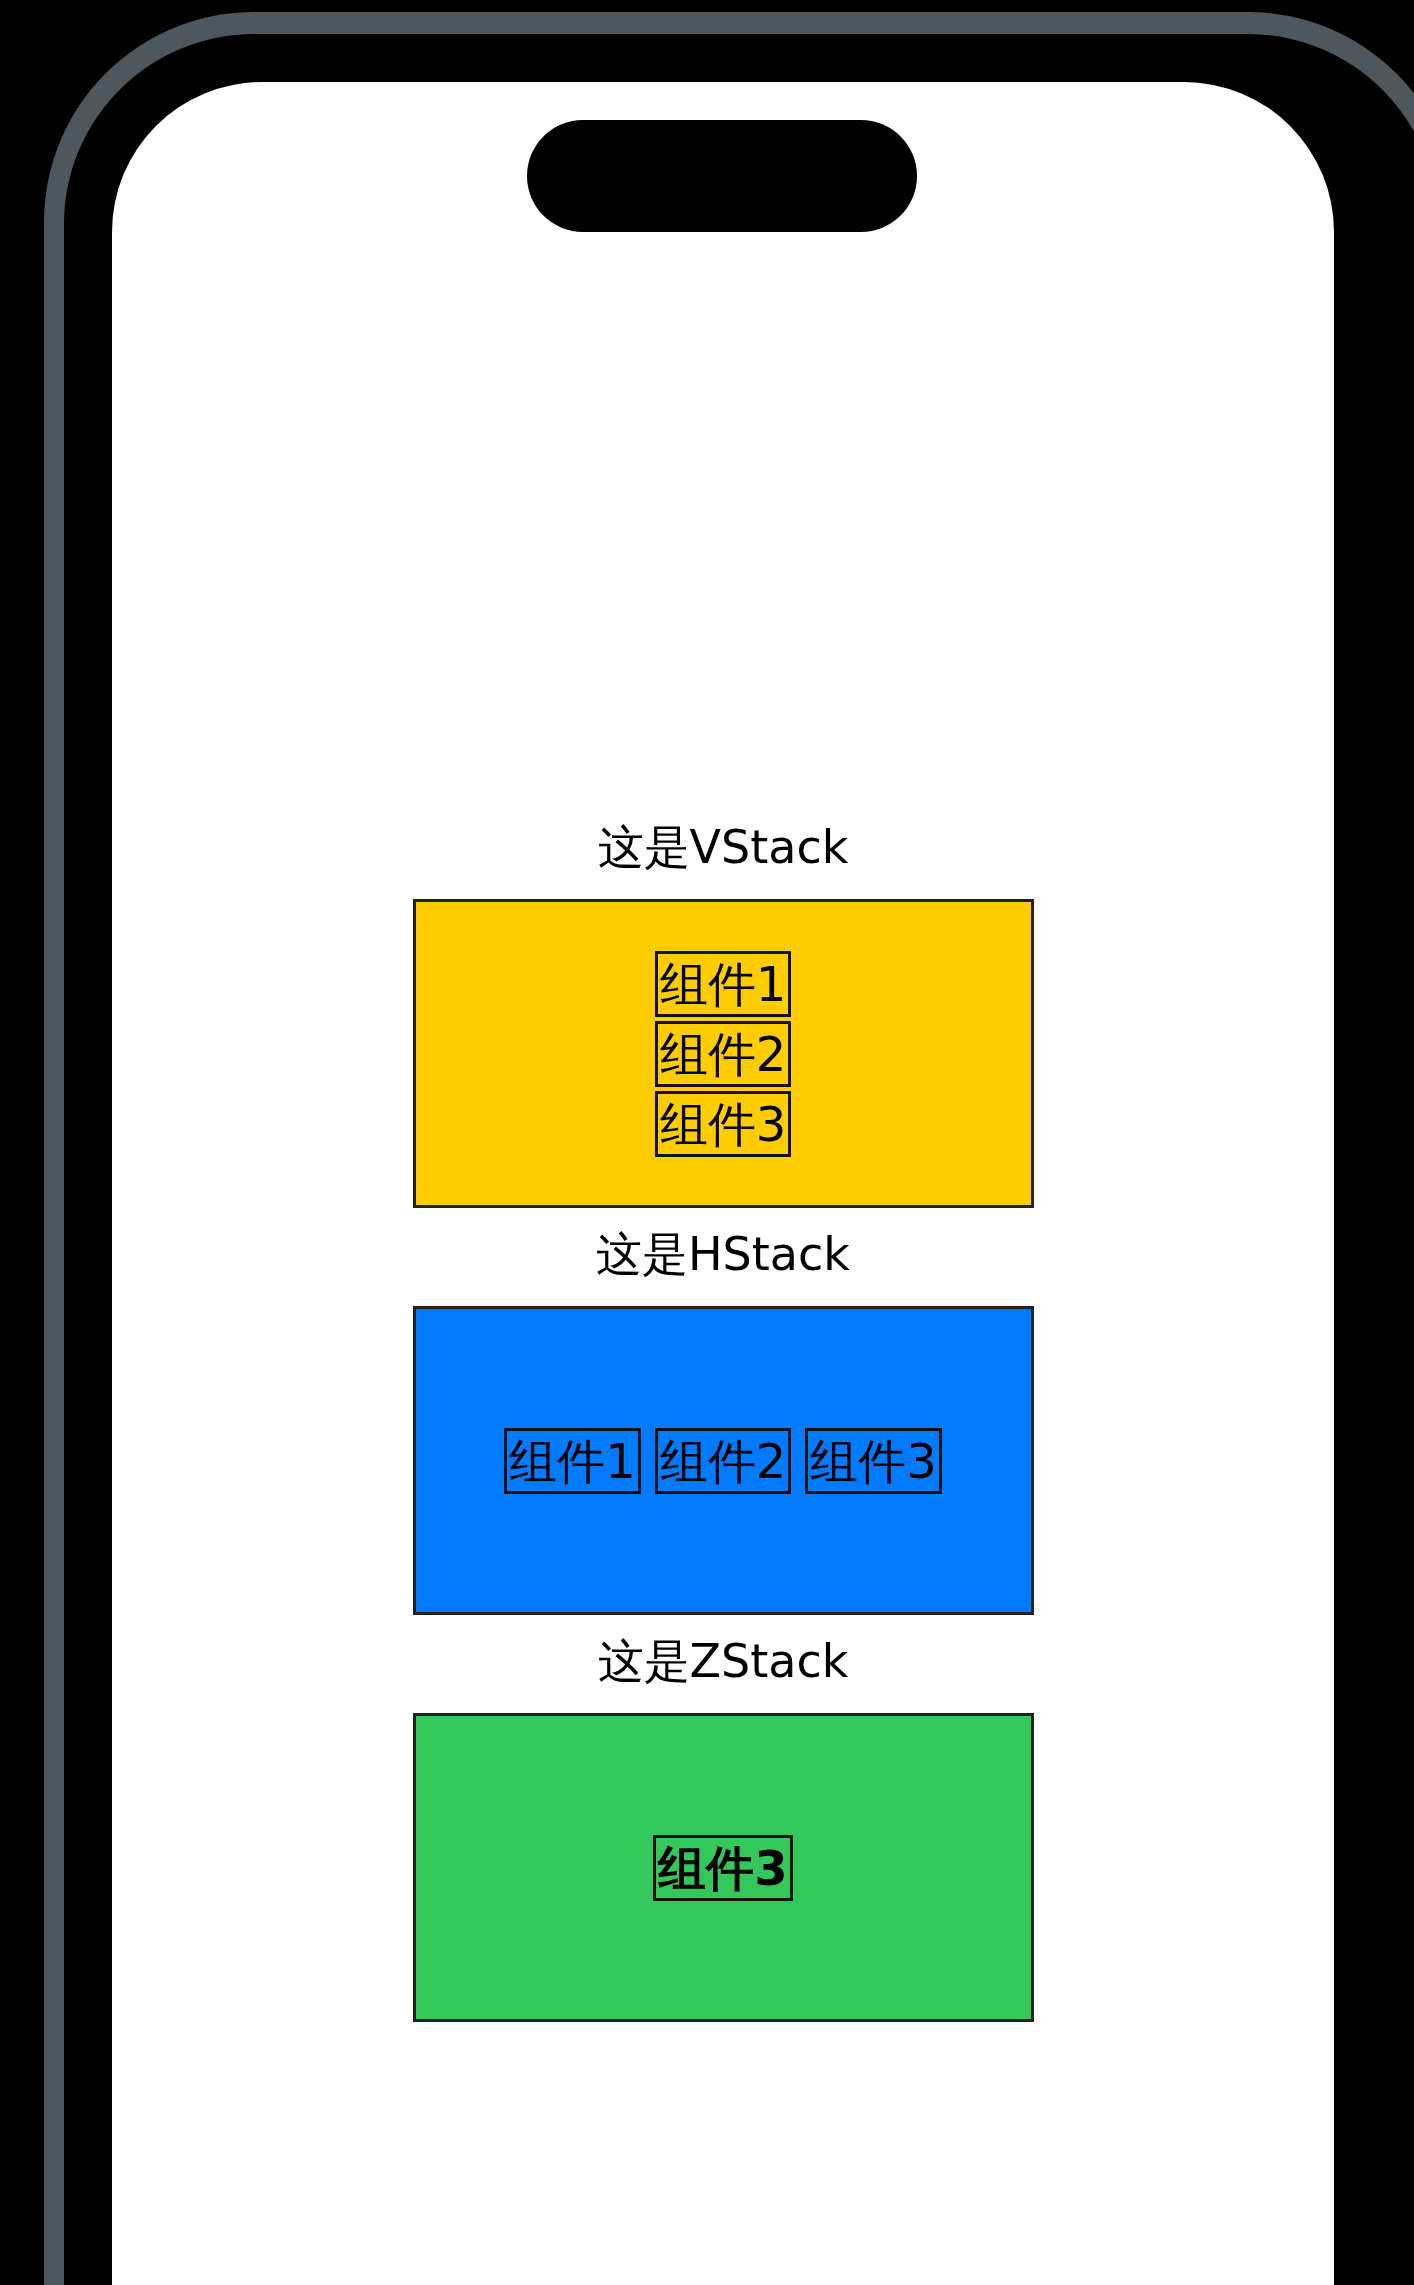  I want to click on section-title: 这是HStack, so click(723, 1254).